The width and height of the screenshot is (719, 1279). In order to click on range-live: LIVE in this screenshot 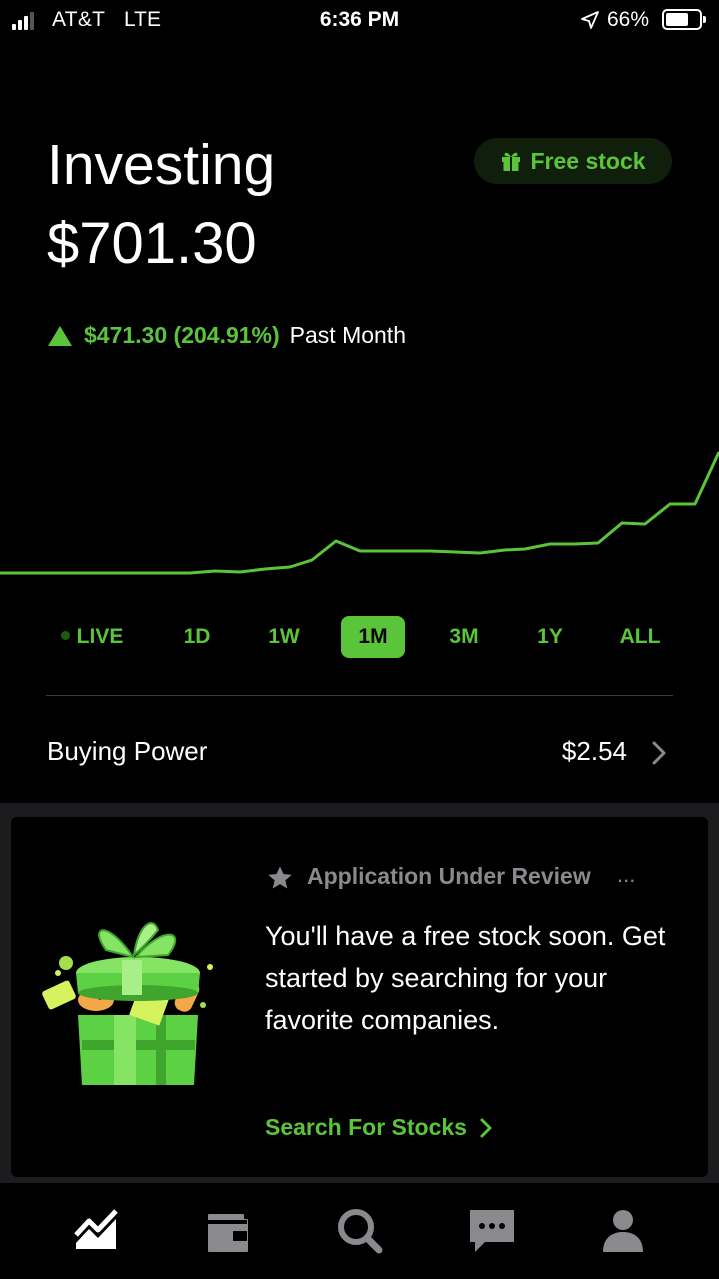, I will do `click(92, 637)`.